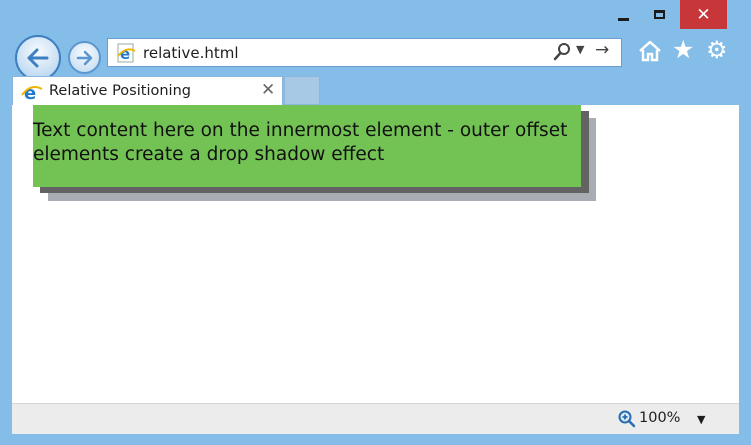 Image resolution: width=751 pixels, height=445 pixels. What do you see at coordinates (364, 52) in the screenshot?
I see `address-bar: e relative.html ▼ →` at bounding box center [364, 52].